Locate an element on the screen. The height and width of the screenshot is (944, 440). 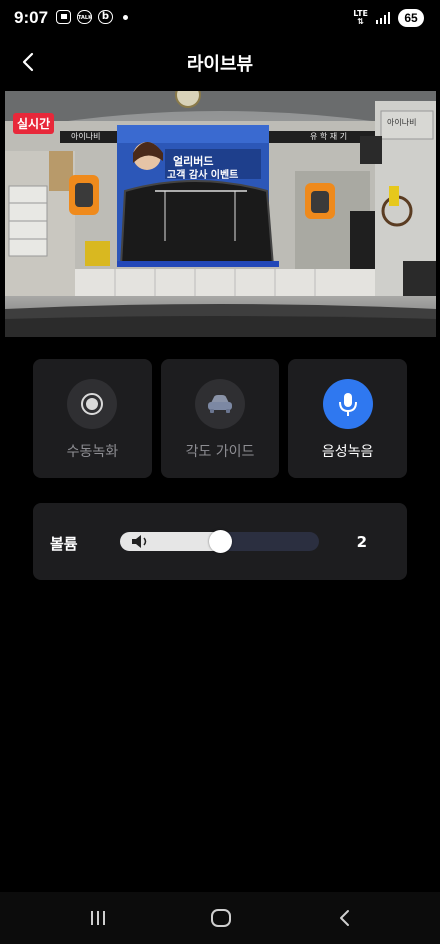
manual-record-label: 수동녹화 is located at coordinates (92, 452).